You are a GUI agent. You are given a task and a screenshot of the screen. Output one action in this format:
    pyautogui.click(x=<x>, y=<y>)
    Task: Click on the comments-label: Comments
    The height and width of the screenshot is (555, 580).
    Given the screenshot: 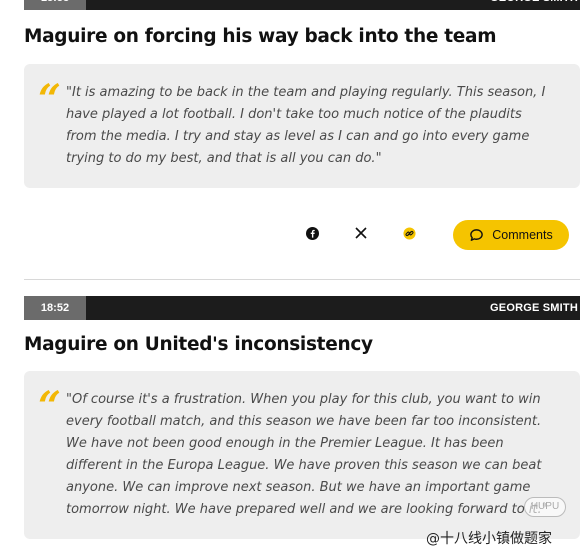 What is the action you would take?
    pyautogui.click(x=522, y=235)
    